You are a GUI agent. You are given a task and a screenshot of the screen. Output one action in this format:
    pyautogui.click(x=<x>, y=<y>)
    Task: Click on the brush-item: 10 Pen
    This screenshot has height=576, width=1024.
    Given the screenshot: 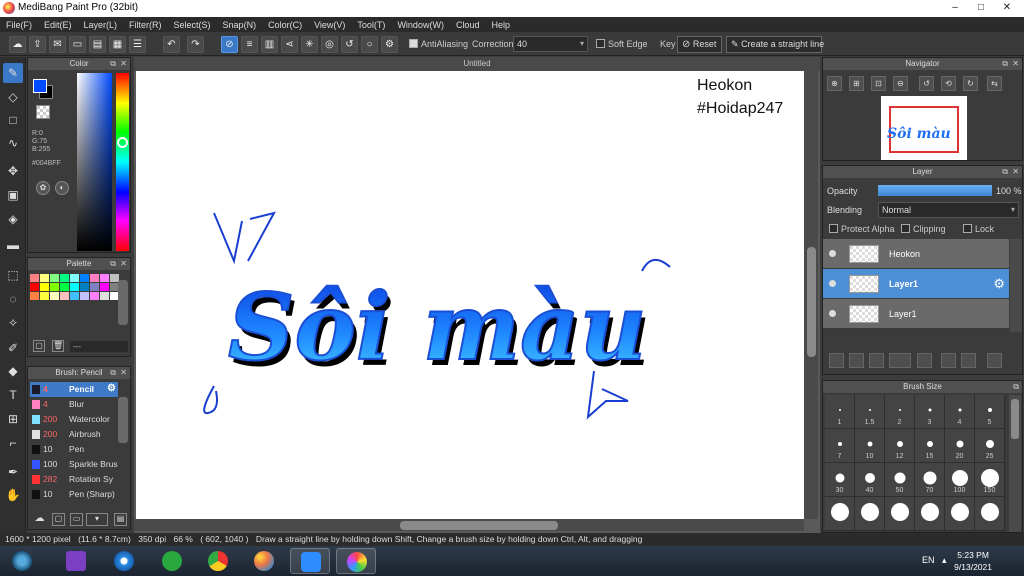 What is the action you would take?
    pyautogui.click(x=74, y=449)
    